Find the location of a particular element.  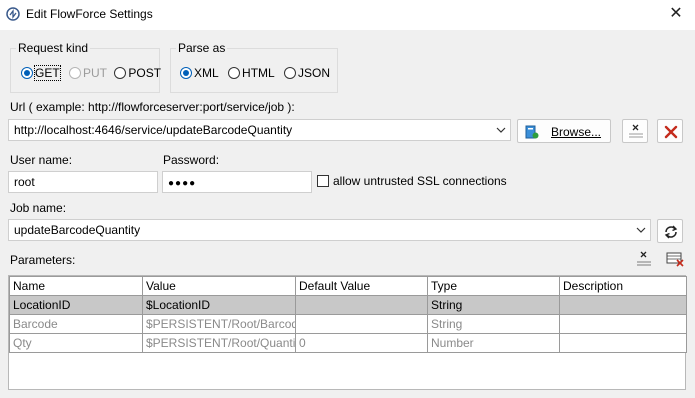

radio-json-label: JSON is located at coordinates (314, 73).